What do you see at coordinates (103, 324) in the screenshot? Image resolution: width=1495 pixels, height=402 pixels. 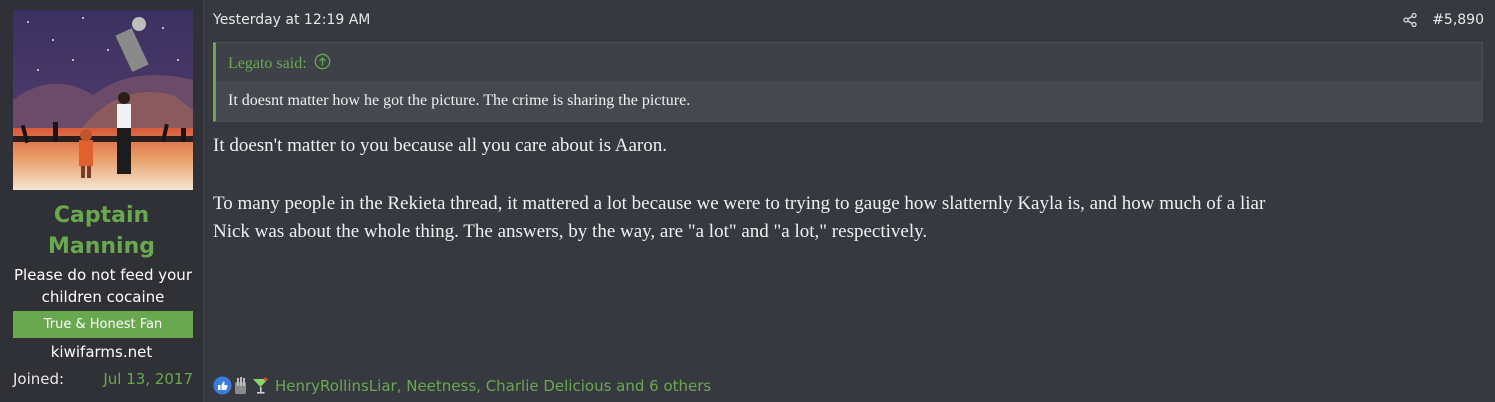 I see `user-banner: True & Honest Fan` at bounding box center [103, 324].